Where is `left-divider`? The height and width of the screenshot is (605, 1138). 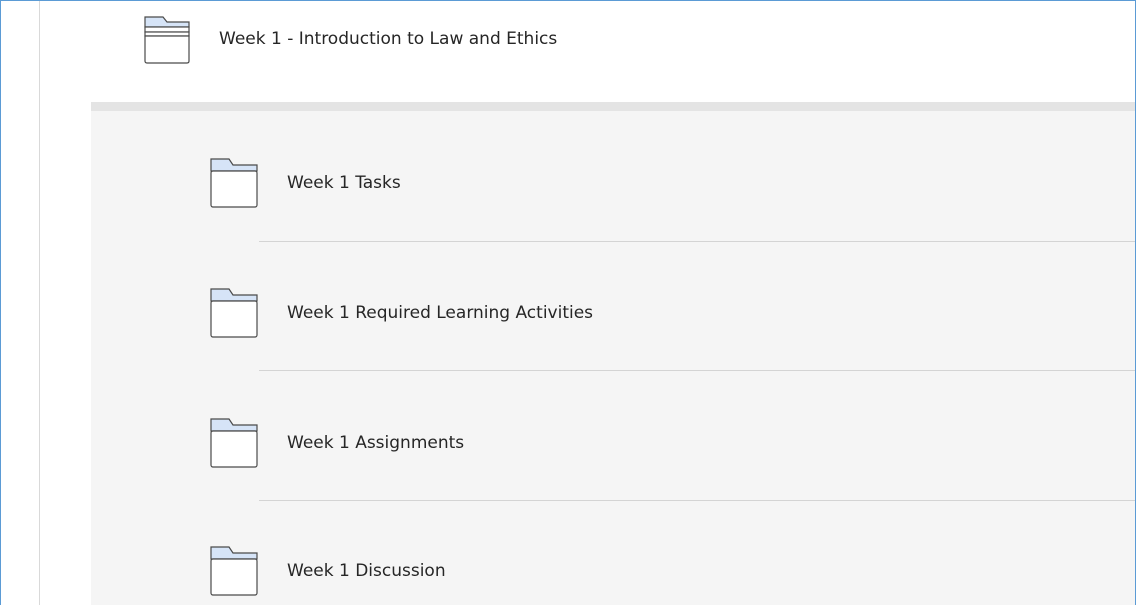 left-divider is located at coordinates (39, 303).